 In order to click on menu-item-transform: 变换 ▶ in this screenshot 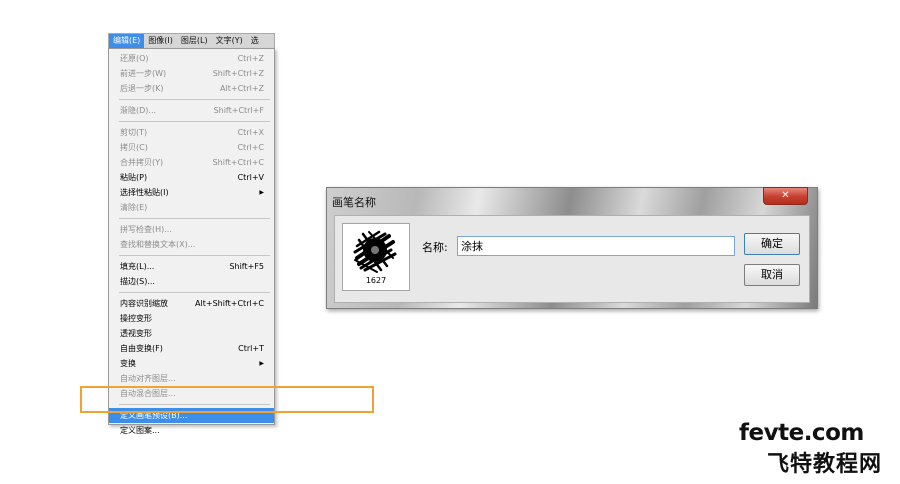, I will do `click(191, 363)`.